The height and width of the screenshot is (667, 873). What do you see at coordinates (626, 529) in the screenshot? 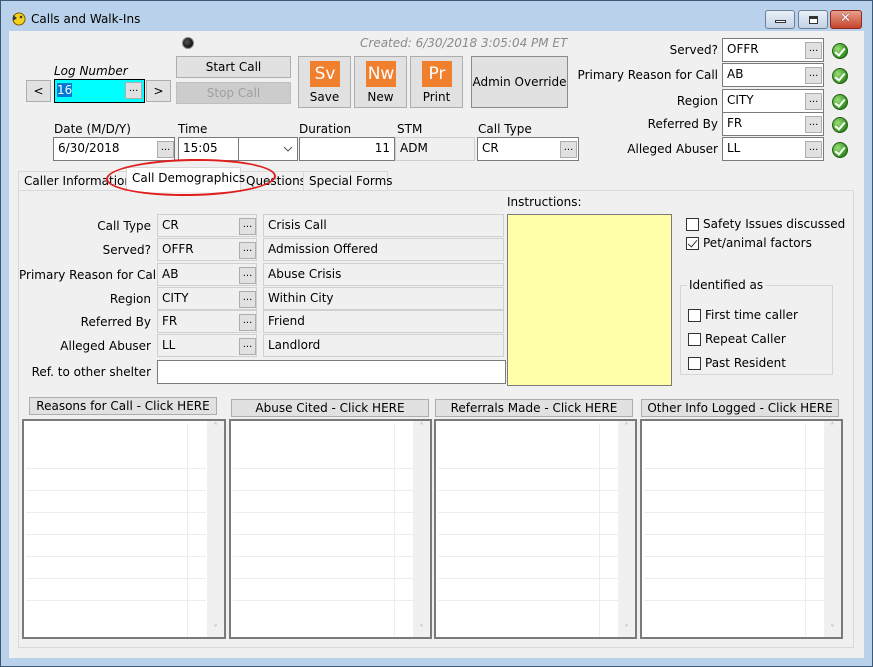
I see `referrals-made-scrollbar: ˄ ˅` at bounding box center [626, 529].